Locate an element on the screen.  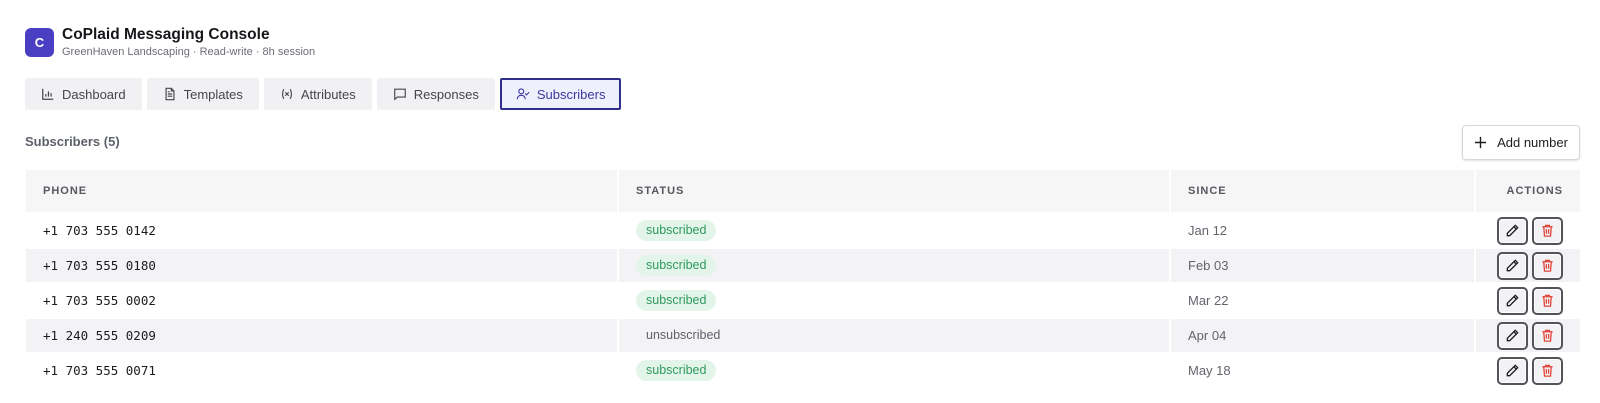
tab-label: Responses is located at coordinates (446, 94).